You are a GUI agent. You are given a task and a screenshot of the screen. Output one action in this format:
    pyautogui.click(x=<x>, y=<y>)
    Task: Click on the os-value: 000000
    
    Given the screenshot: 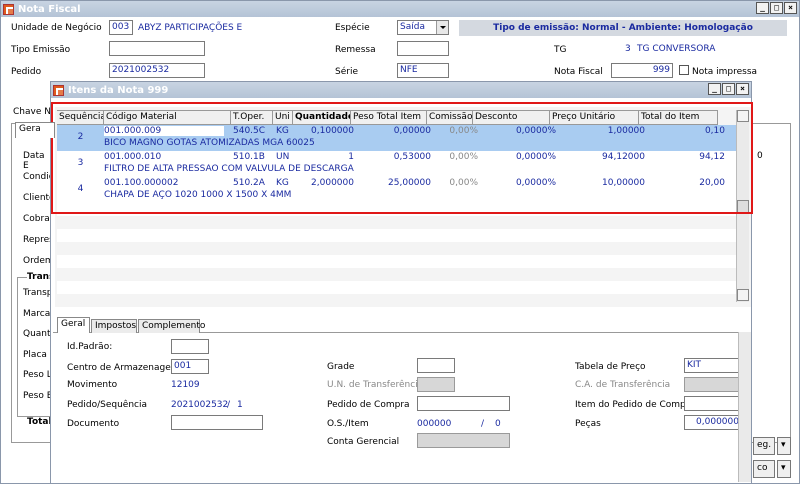 What is the action you would take?
    pyautogui.click(x=434, y=424)
    